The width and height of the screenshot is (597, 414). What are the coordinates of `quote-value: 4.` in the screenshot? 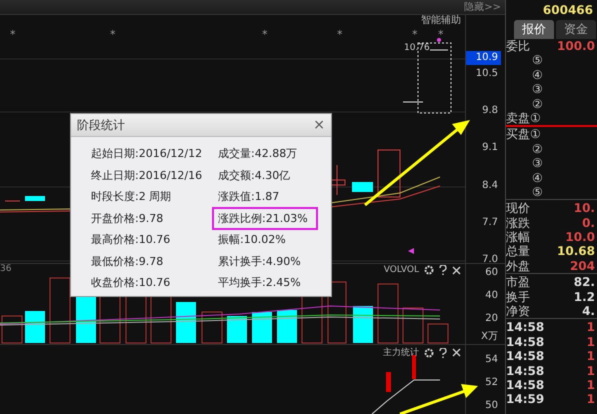 It's located at (589, 311).